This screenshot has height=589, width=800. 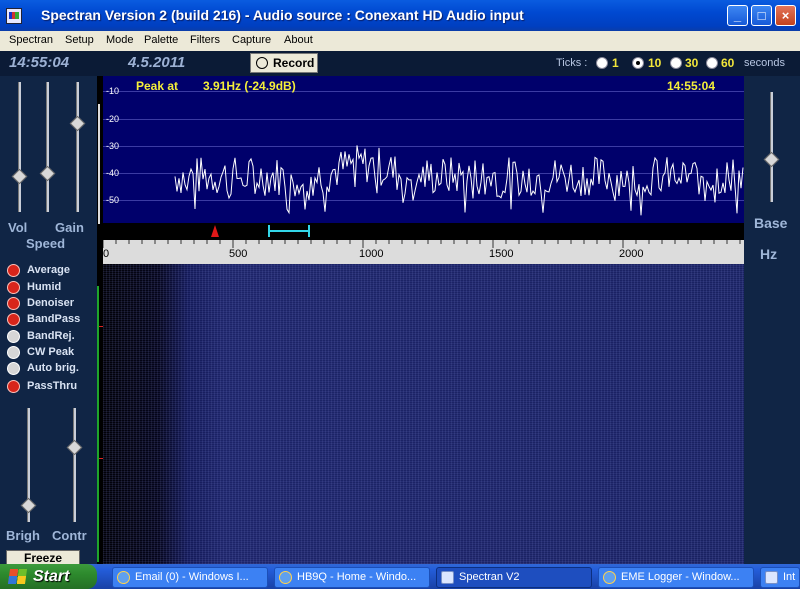 I want to click on option-label: Auto brig., so click(x=53, y=368).